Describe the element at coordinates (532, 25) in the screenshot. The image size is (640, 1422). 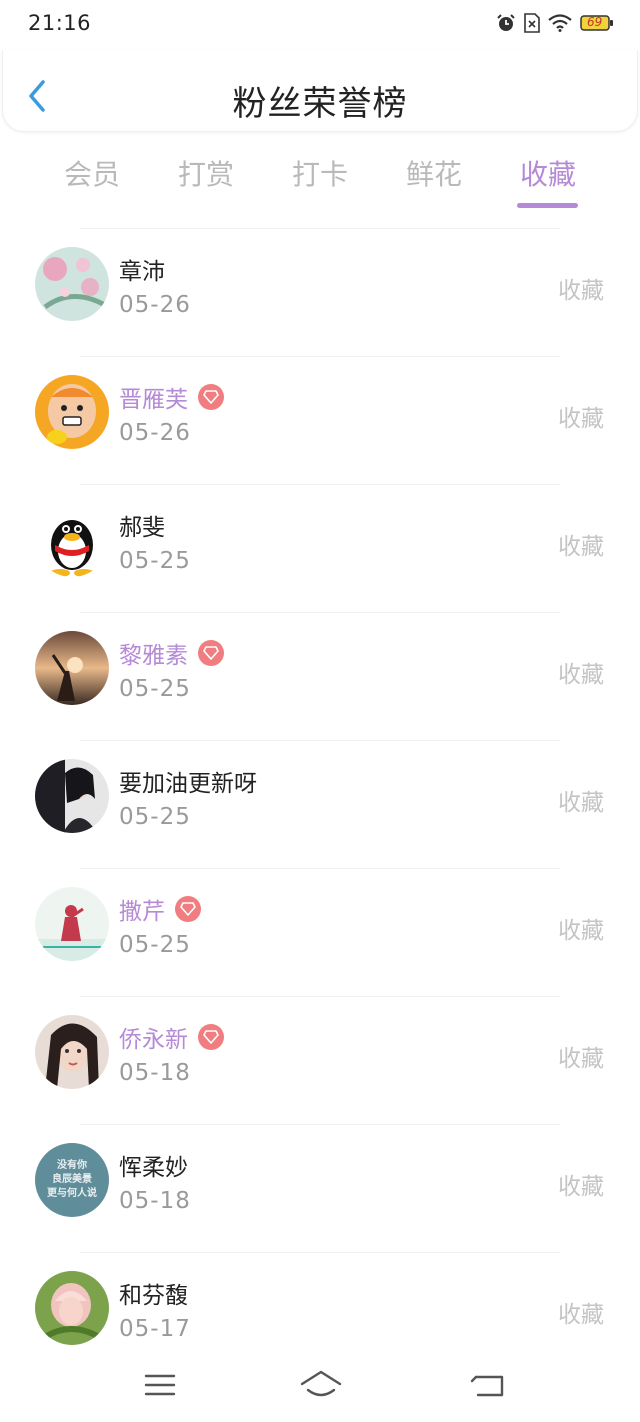
I see `sim-off-icon` at that location.